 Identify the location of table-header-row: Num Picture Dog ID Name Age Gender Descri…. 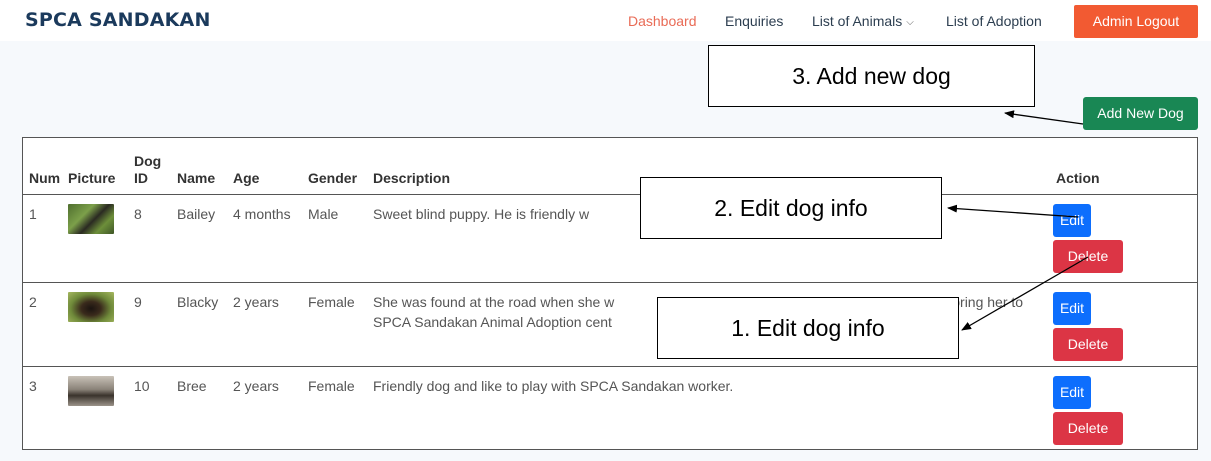
(610, 166).